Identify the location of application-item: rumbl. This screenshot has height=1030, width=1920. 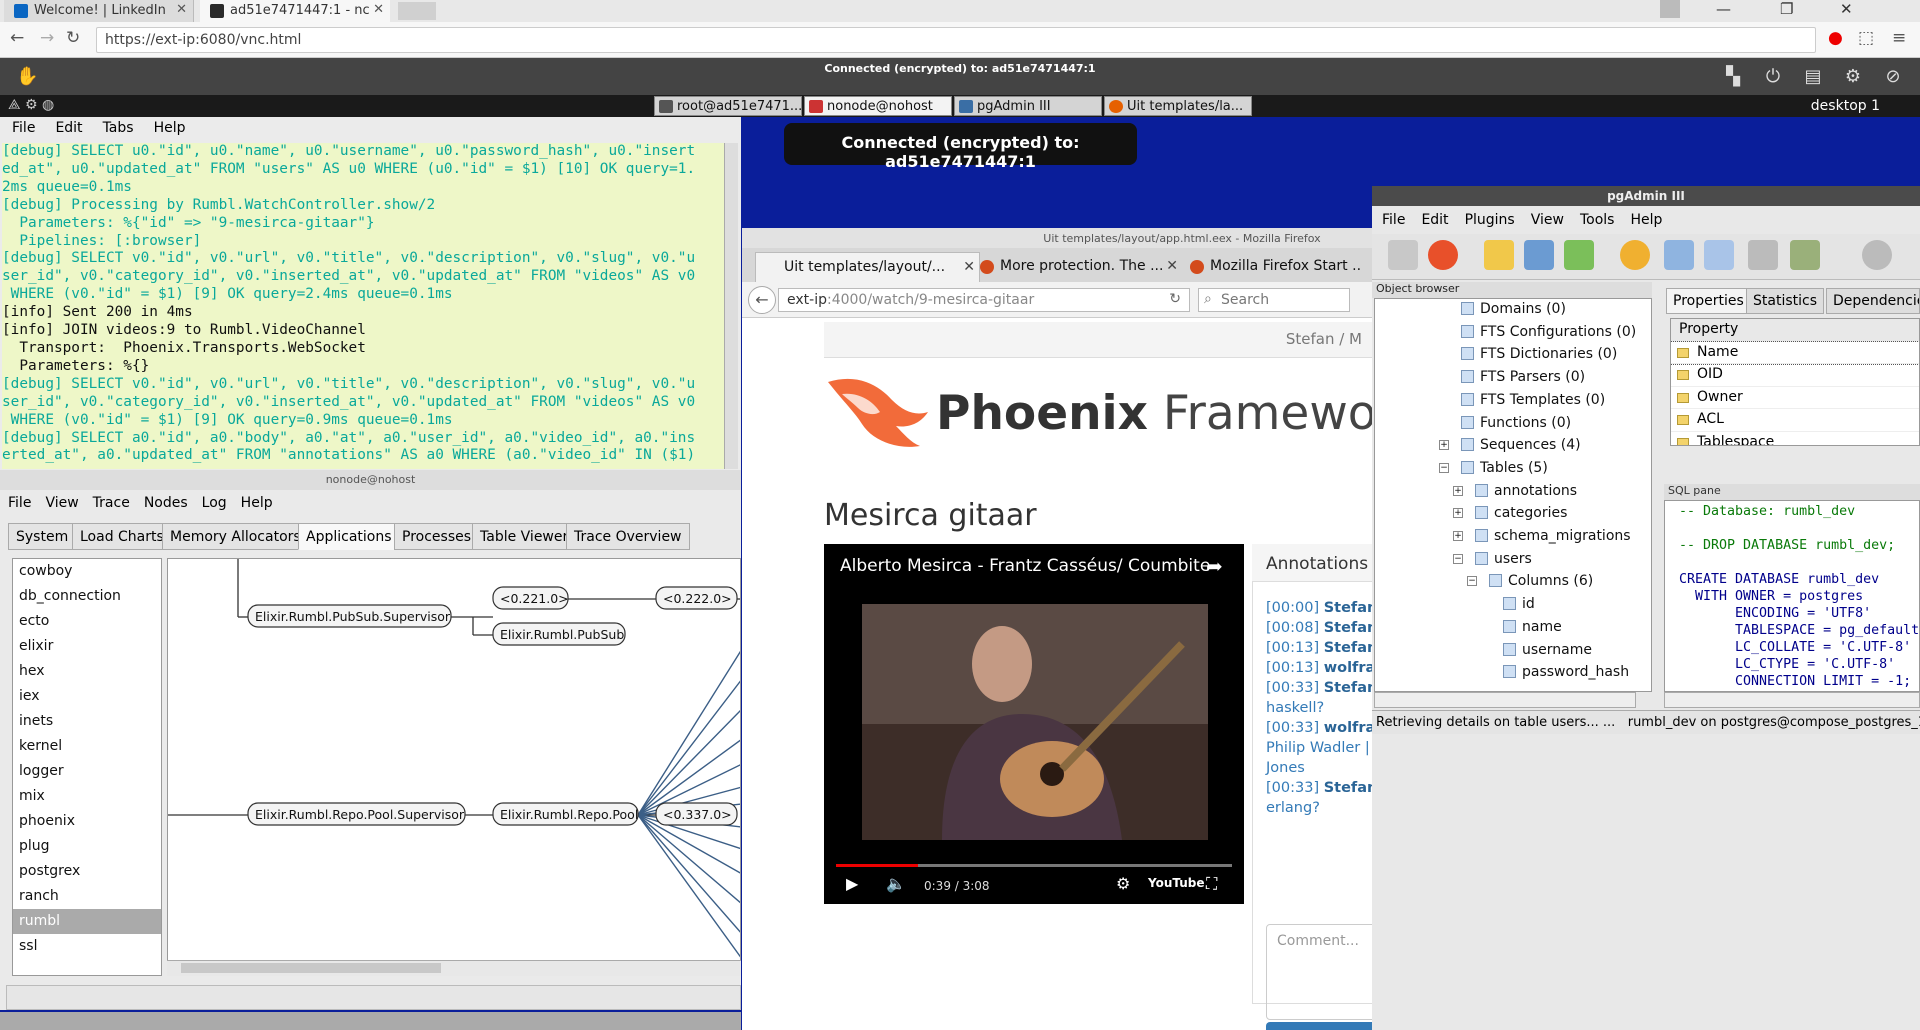
(87, 921).